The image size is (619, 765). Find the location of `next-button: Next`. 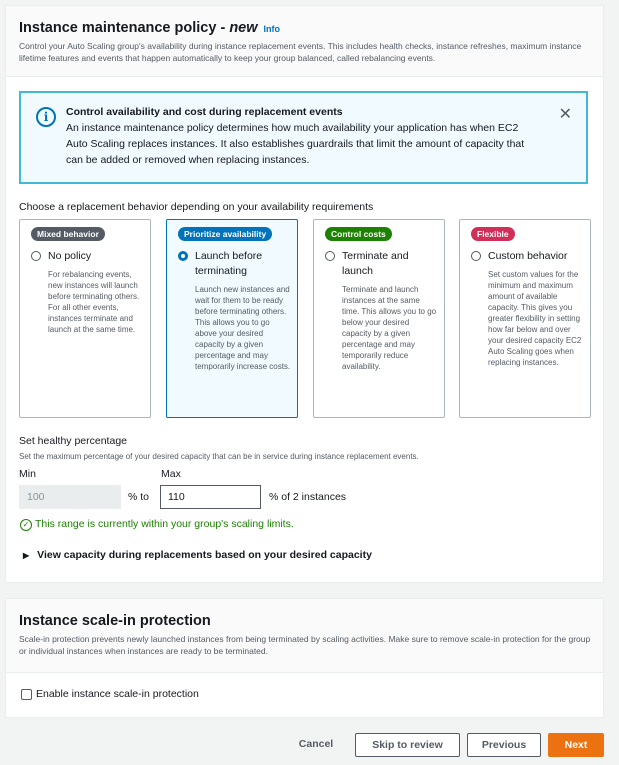

next-button: Next is located at coordinates (576, 745).